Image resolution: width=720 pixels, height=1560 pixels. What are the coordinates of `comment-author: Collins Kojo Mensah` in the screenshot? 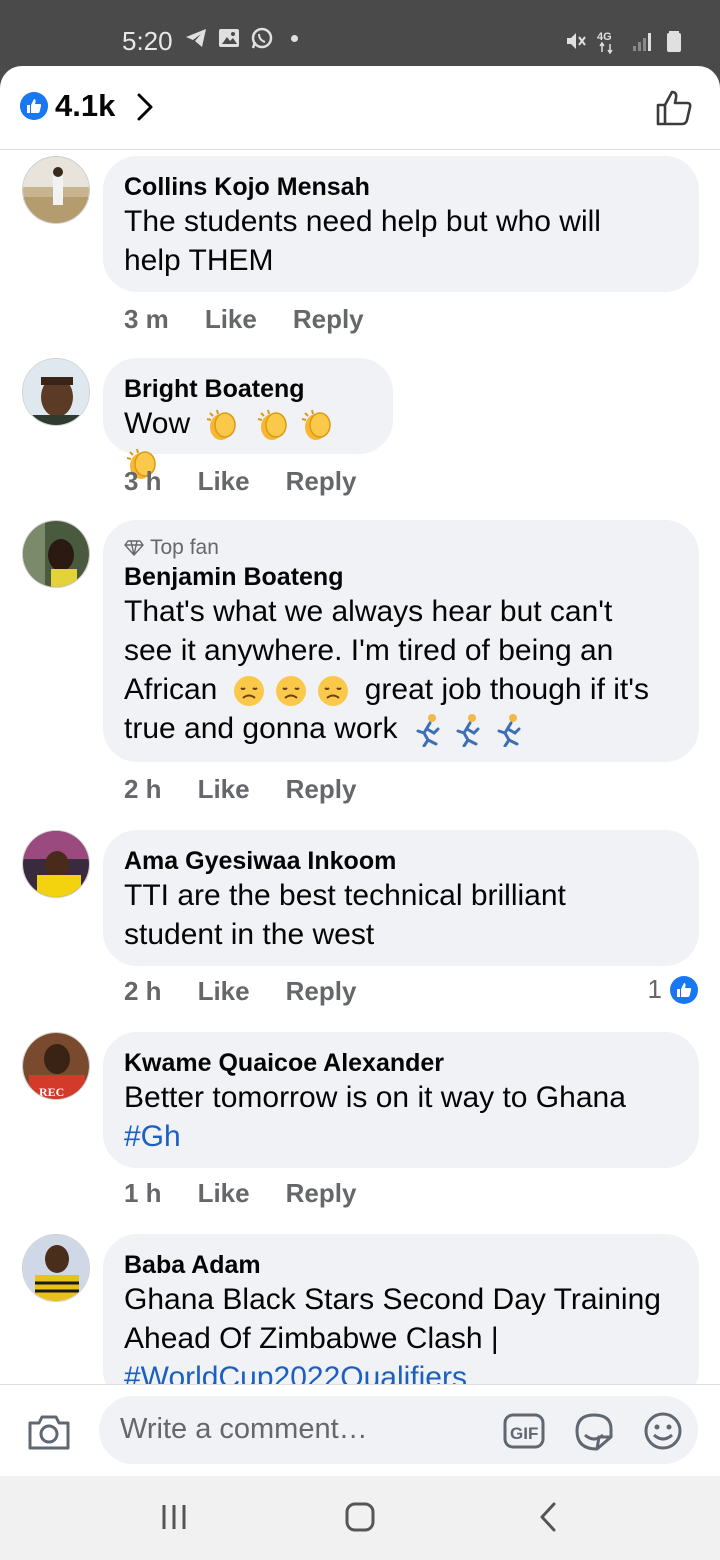 It's located at (401, 187).